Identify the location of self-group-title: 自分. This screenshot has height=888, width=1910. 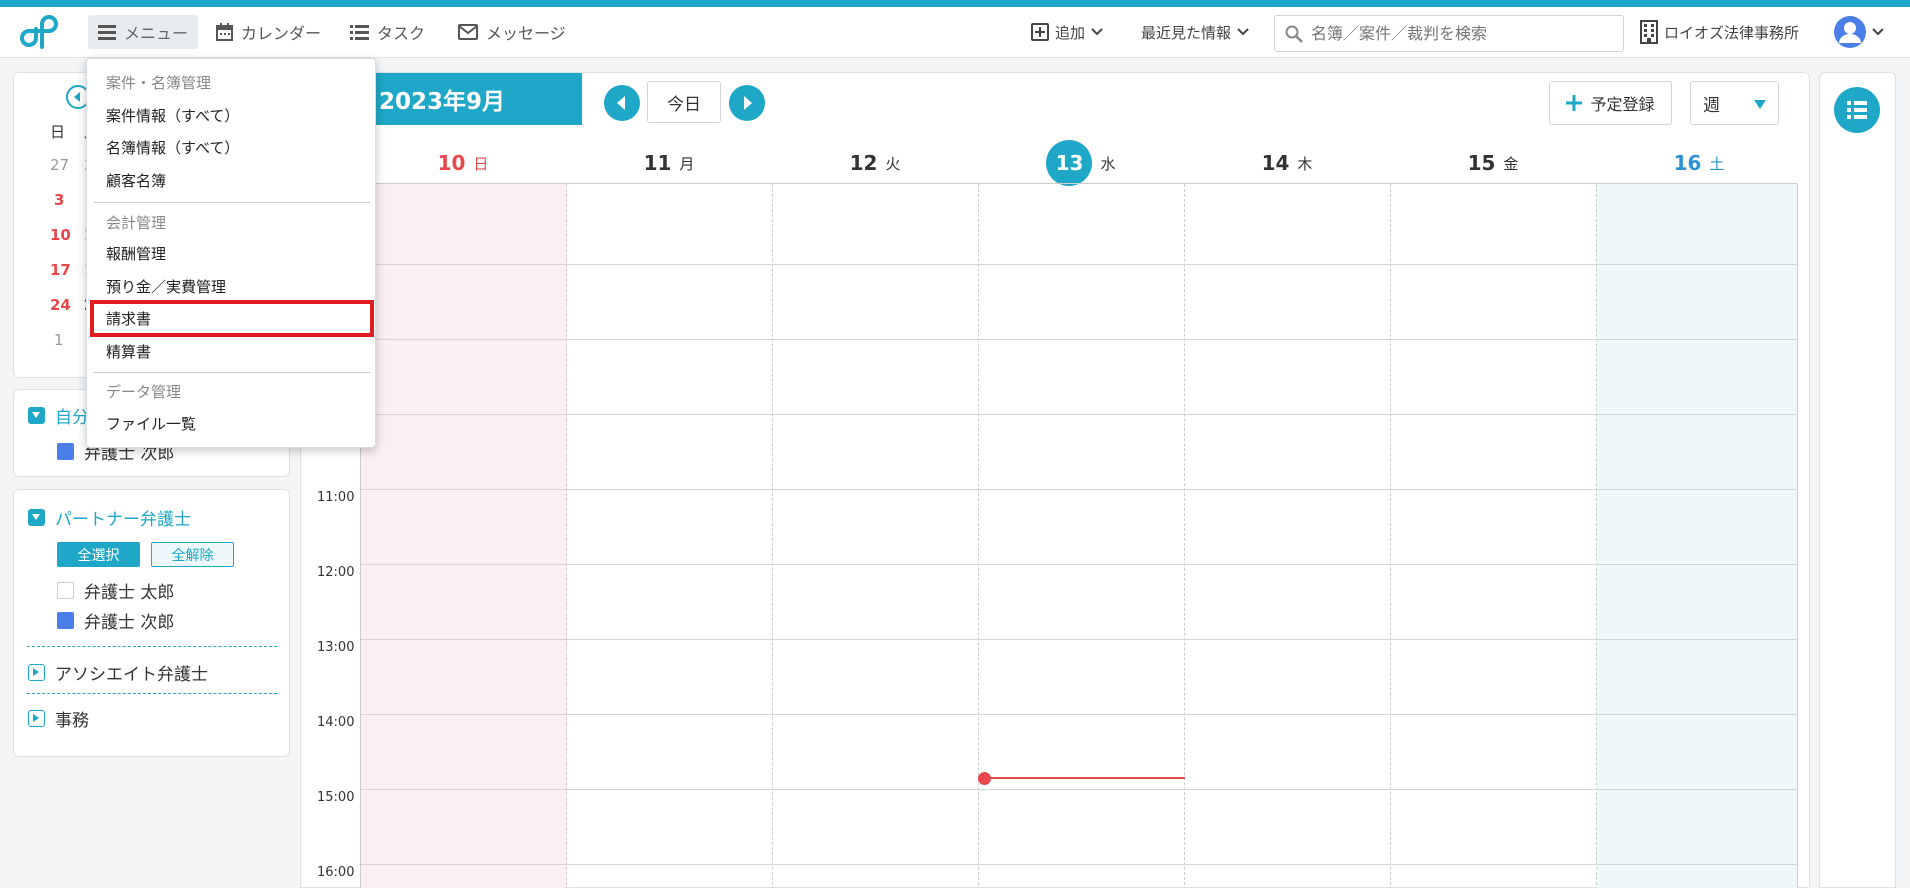
(72, 415).